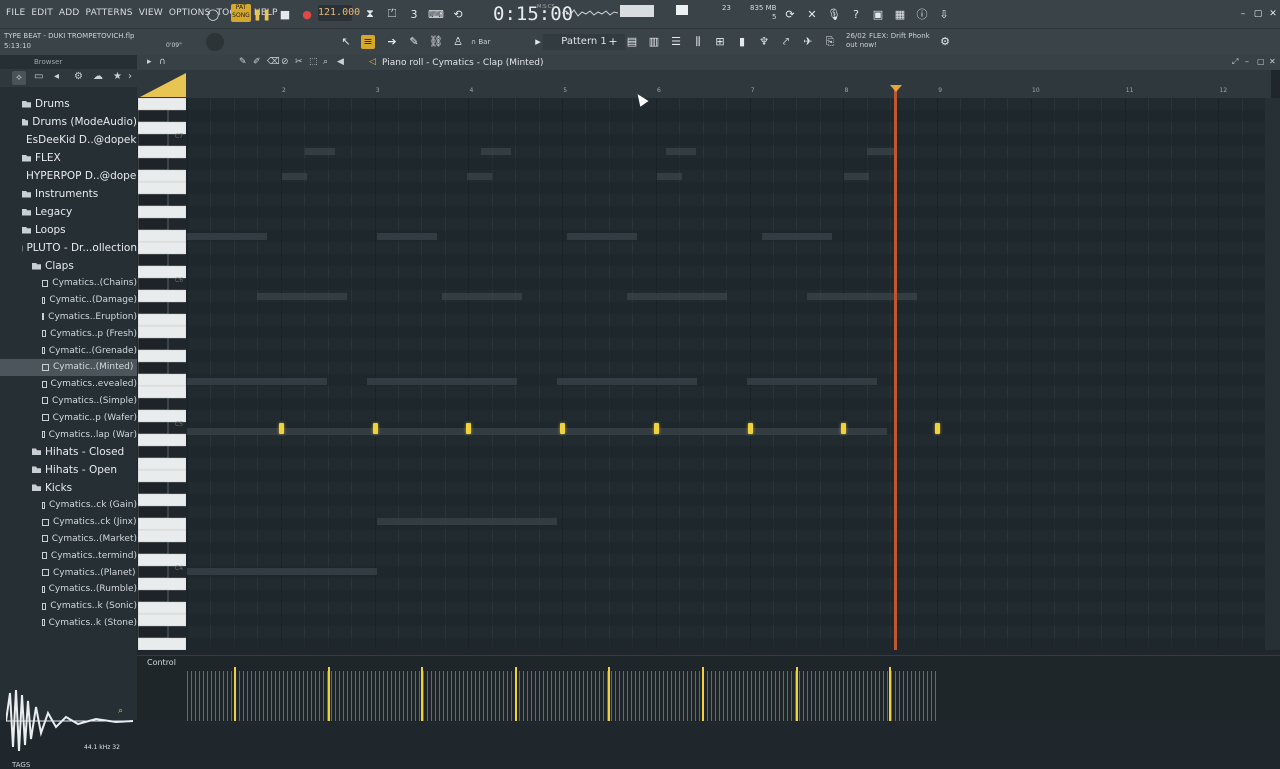 This screenshot has height=769, width=1280. I want to click on piano-roll-icon: ▥, so click(654, 42).